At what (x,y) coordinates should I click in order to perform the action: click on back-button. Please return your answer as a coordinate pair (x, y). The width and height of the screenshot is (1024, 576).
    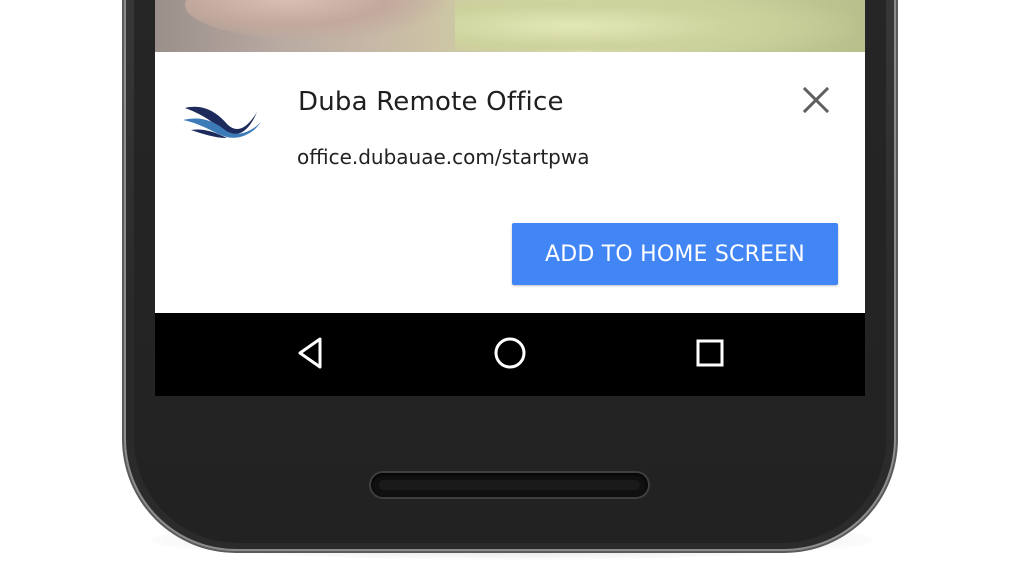
    Looking at the image, I should click on (310, 355).